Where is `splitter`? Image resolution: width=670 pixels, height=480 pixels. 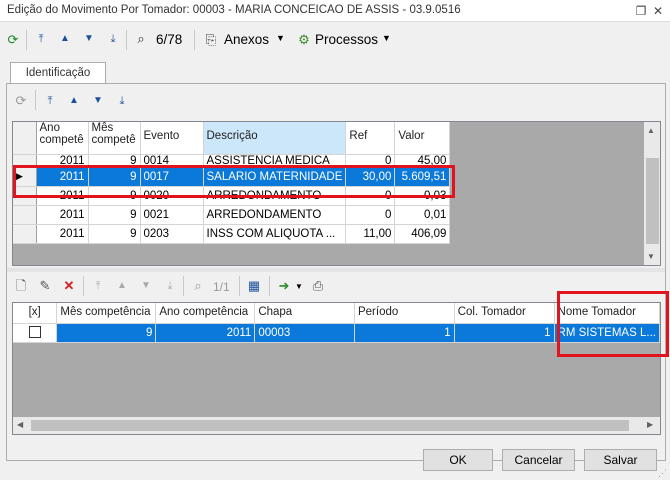
splitter is located at coordinates (336, 270).